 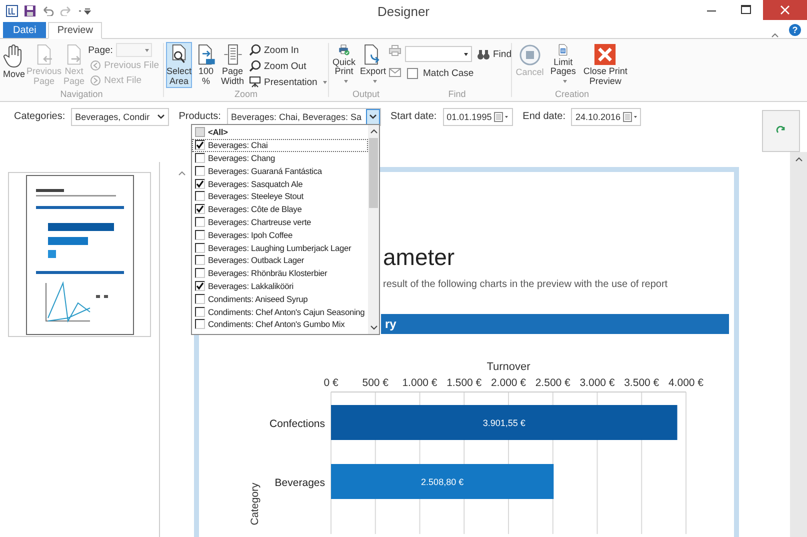 I want to click on group-label: Navigation, so click(x=81, y=95).